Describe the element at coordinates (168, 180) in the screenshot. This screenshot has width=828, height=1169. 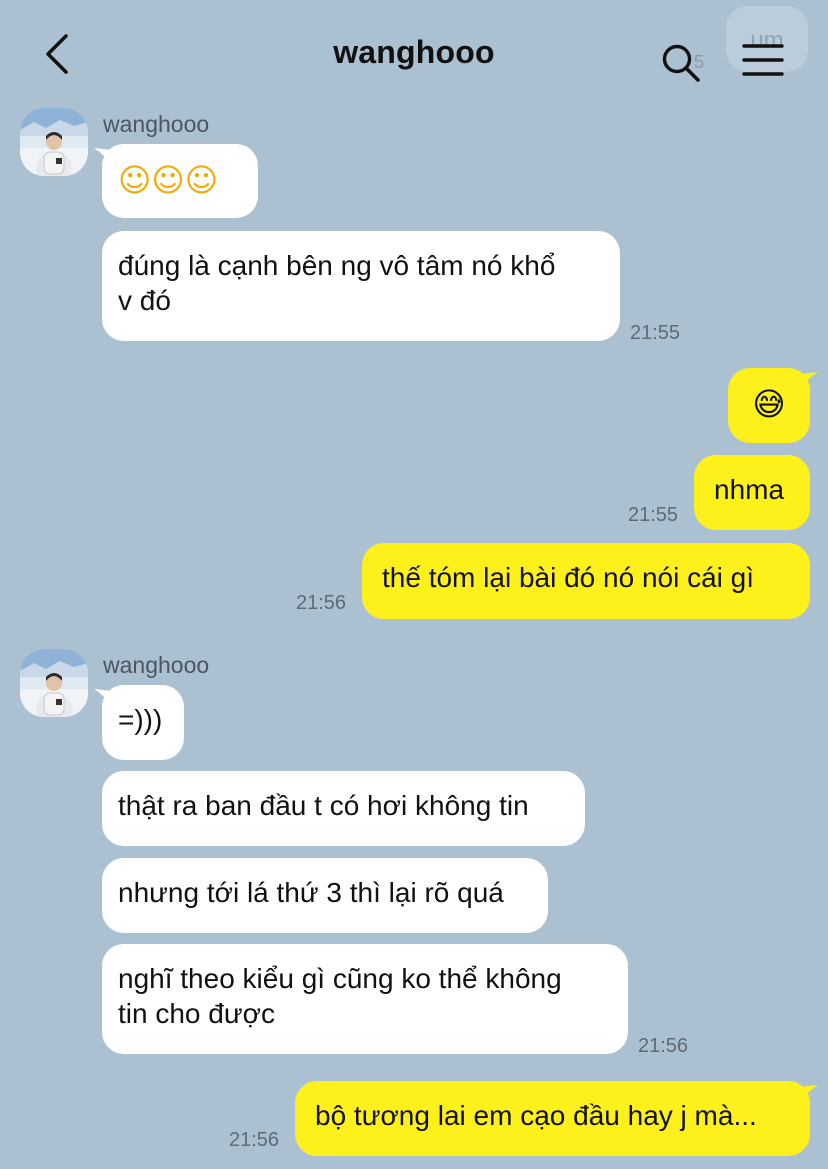
I see `message-text: ☺☺☺` at that location.